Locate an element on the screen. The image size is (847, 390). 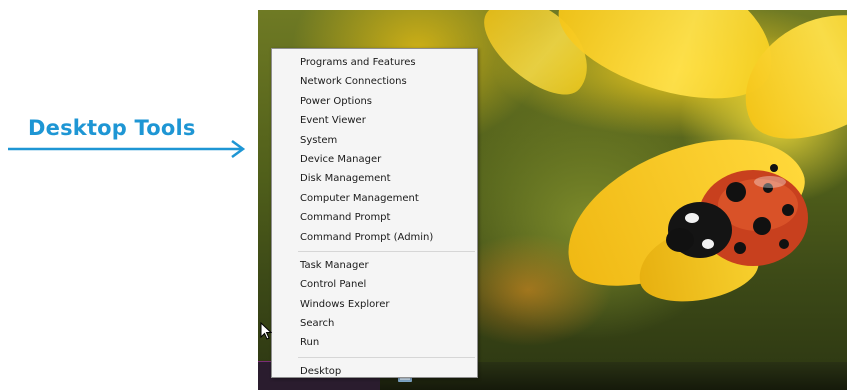
menu-item-event-viewer: Event Viewer is located at coordinates (374, 120).